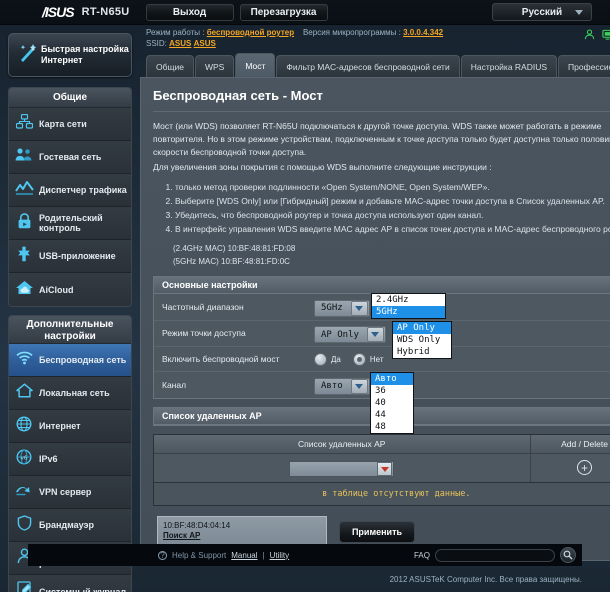  Describe the element at coordinates (280, 555) in the screenshot. I see `utility-link: Utility` at that location.